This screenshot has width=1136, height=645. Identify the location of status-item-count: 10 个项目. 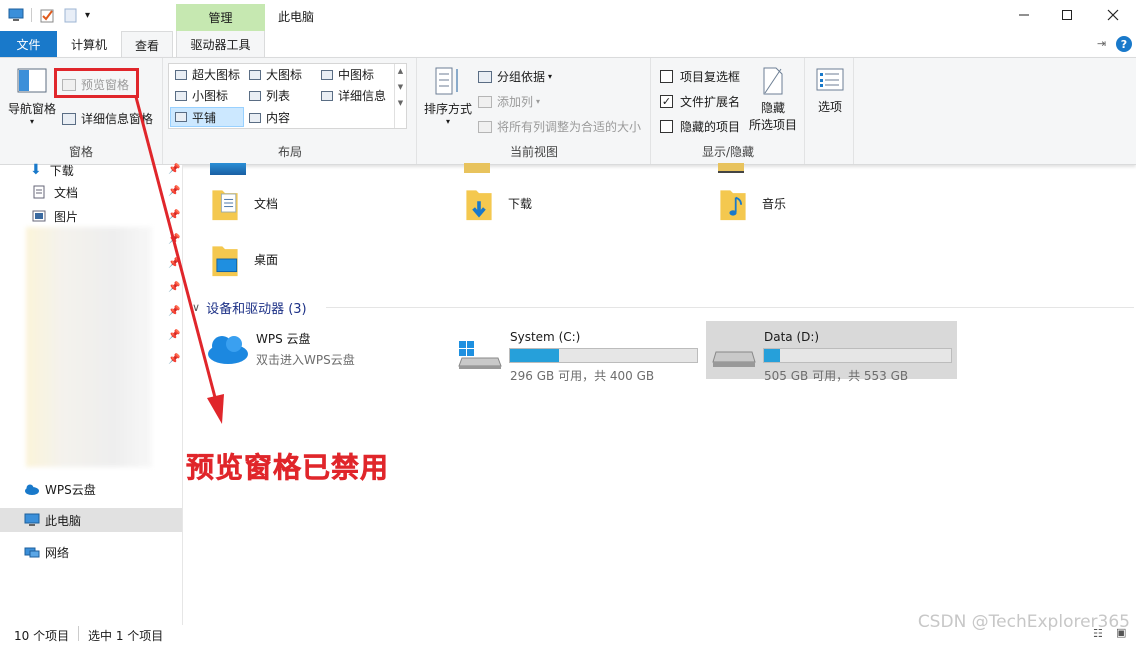
(42, 636).